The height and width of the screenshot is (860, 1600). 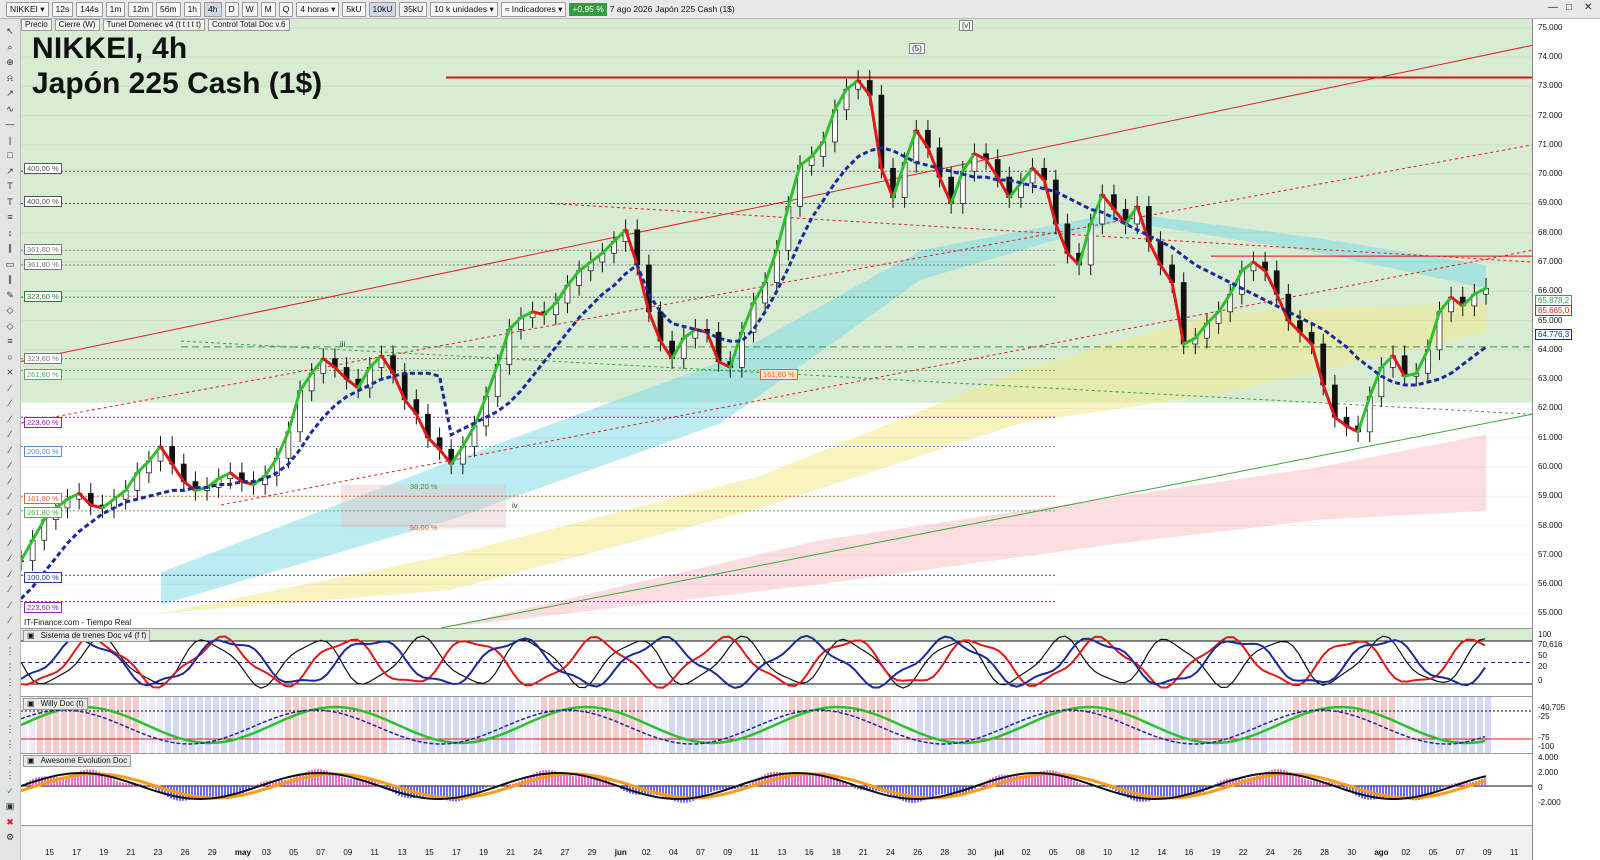 I want to click on wave-icon: ∿, so click(x=10, y=109).